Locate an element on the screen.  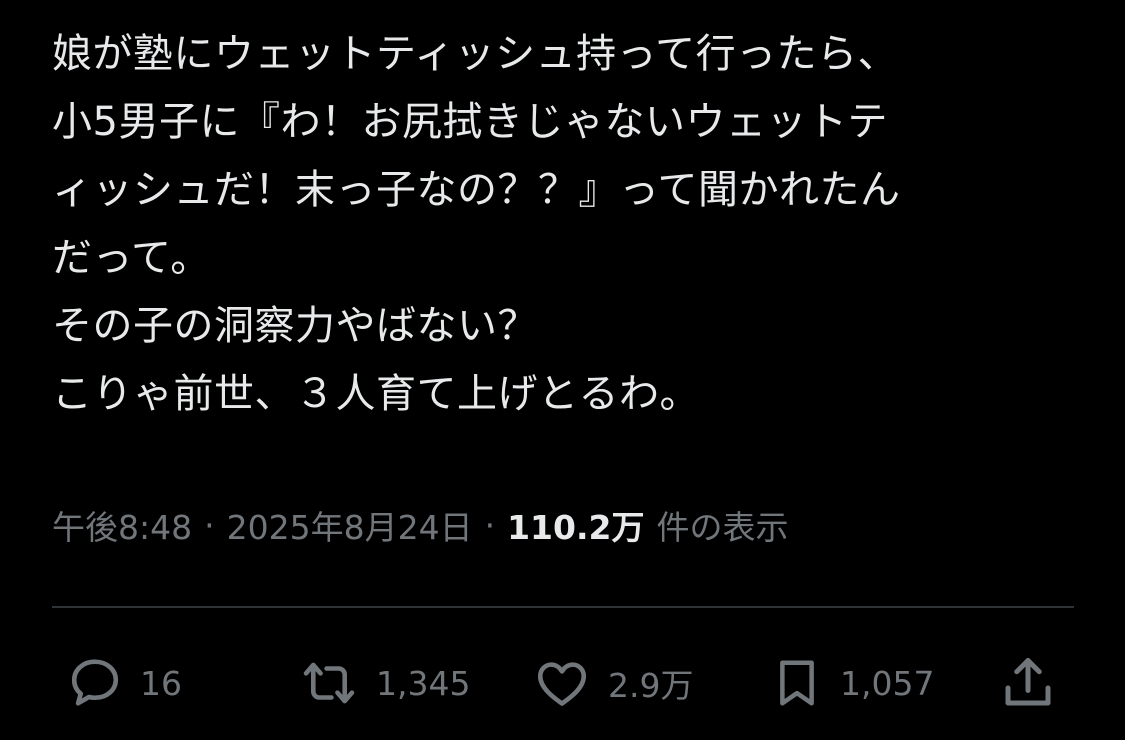
retweet-count: 1,345 is located at coordinates (423, 683).